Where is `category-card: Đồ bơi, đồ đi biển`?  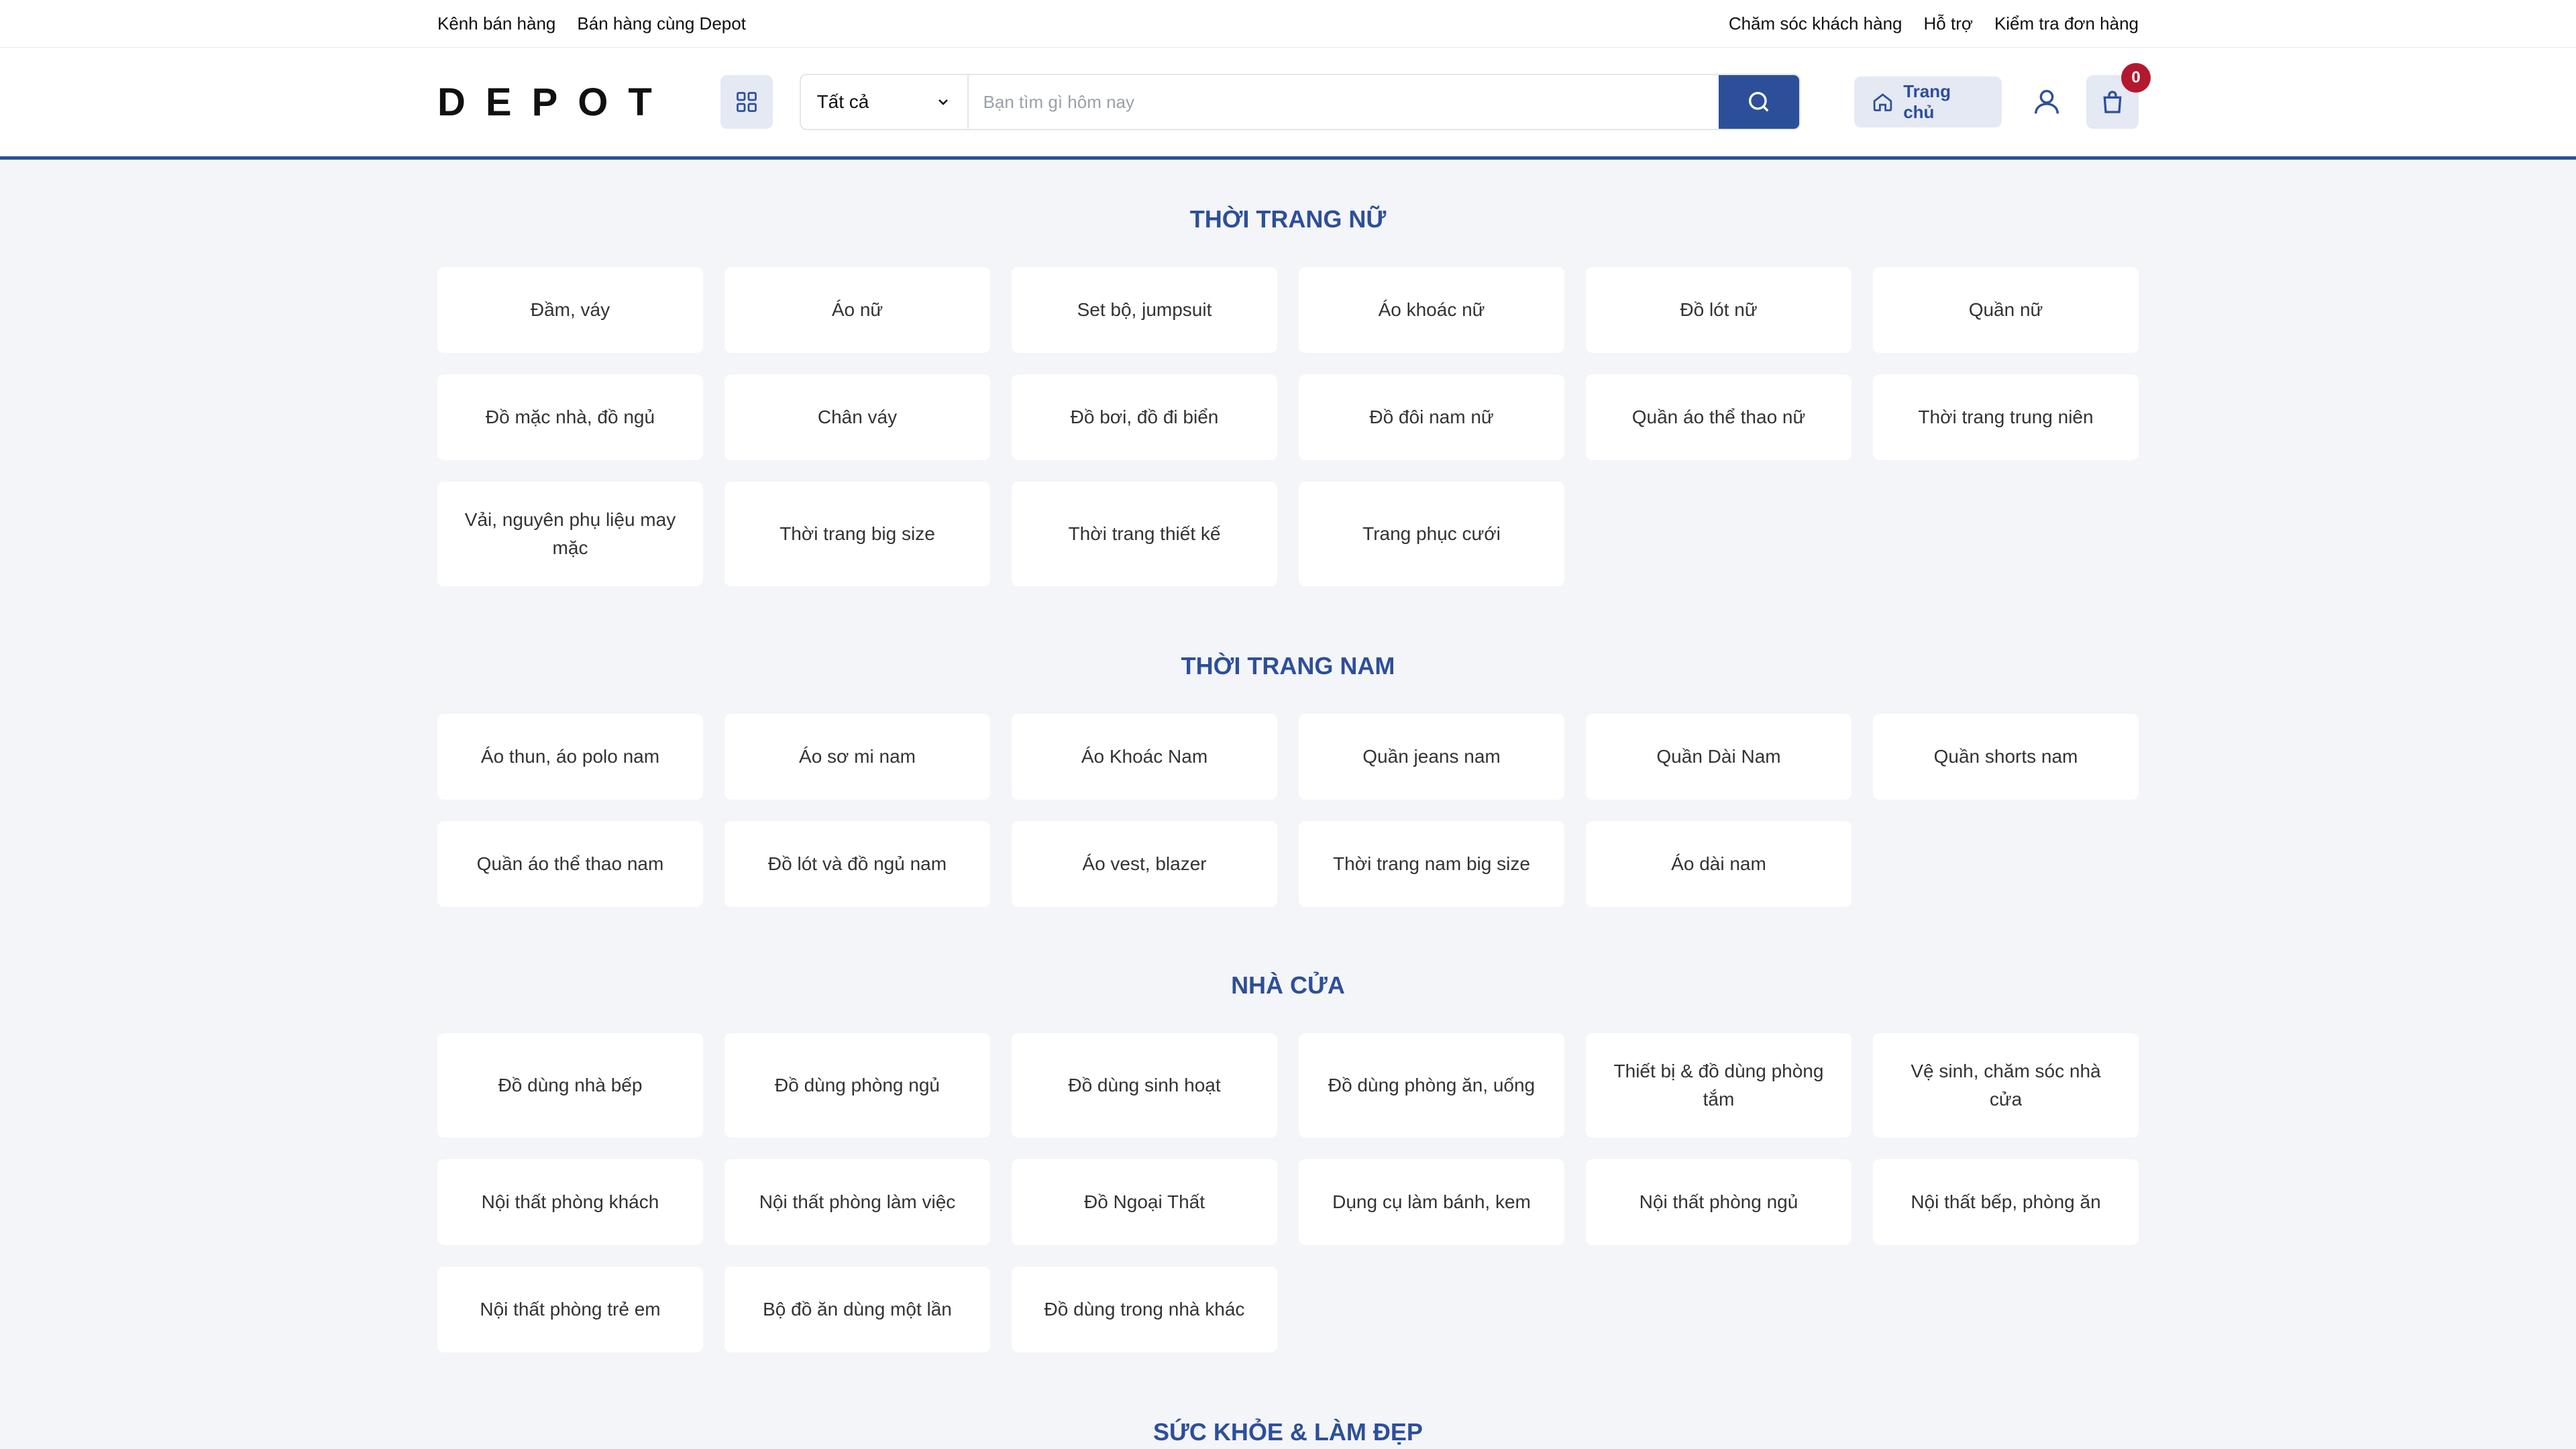 category-card: Đồ bơi, đồ đi biển is located at coordinates (1144, 417).